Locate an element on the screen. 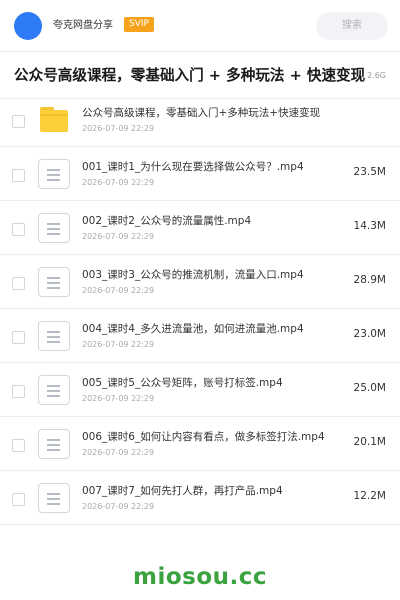 The width and height of the screenshot is (400, 600). file-size: 28.9M is located at coordinates (369, 280).